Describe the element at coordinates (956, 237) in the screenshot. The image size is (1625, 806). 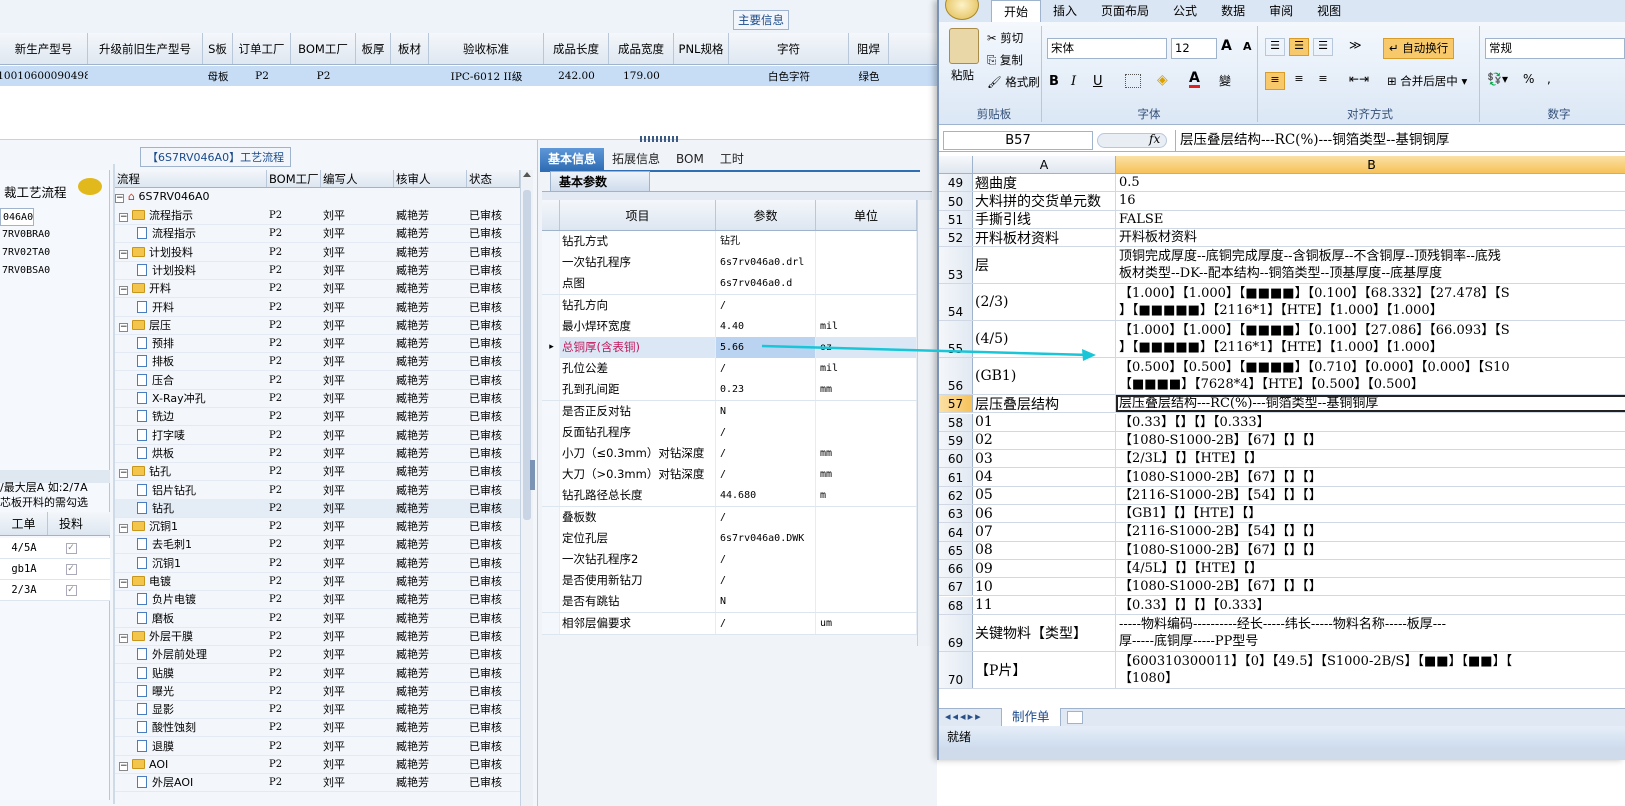
I see `row-number: 52` at that location.